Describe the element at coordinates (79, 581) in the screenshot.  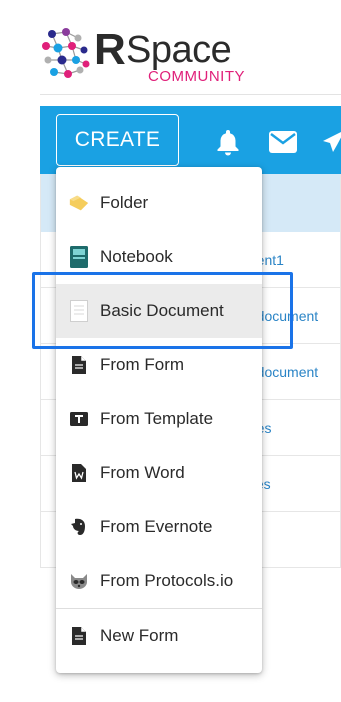
I see `protocols-io-icon` at that location.